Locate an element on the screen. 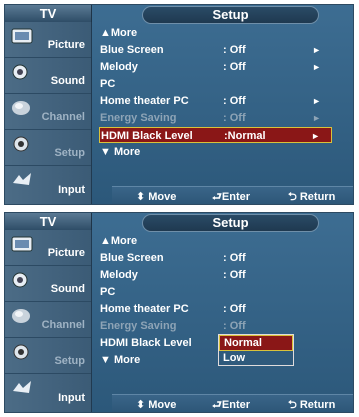 The image size is (359, 417). menu-row-home-theater-pc: Home theater PC : Off ► is located at coordinates (215, 101).